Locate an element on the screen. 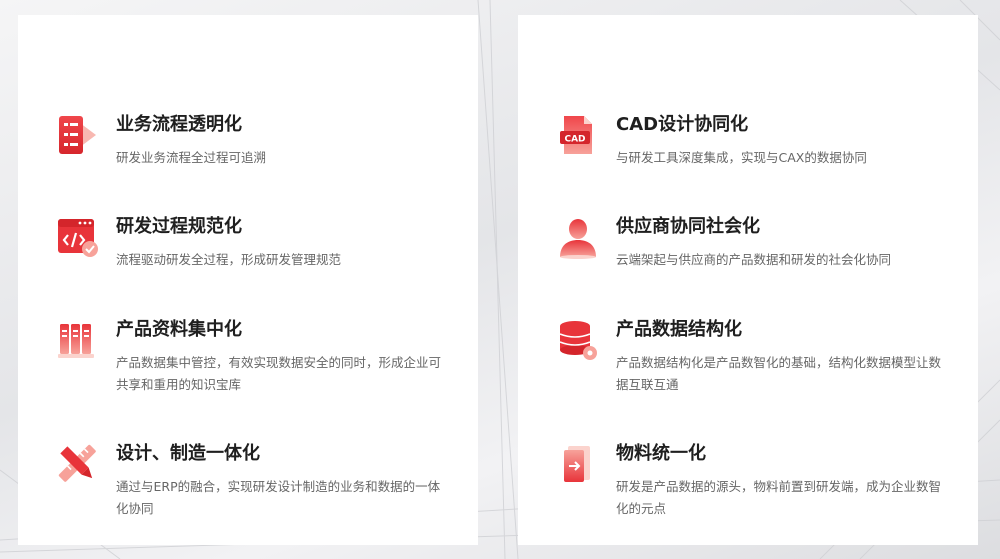 The width and height of the screenshot is (1000, 559). ruler-pencil-icon is located at coordinates (78, 464).